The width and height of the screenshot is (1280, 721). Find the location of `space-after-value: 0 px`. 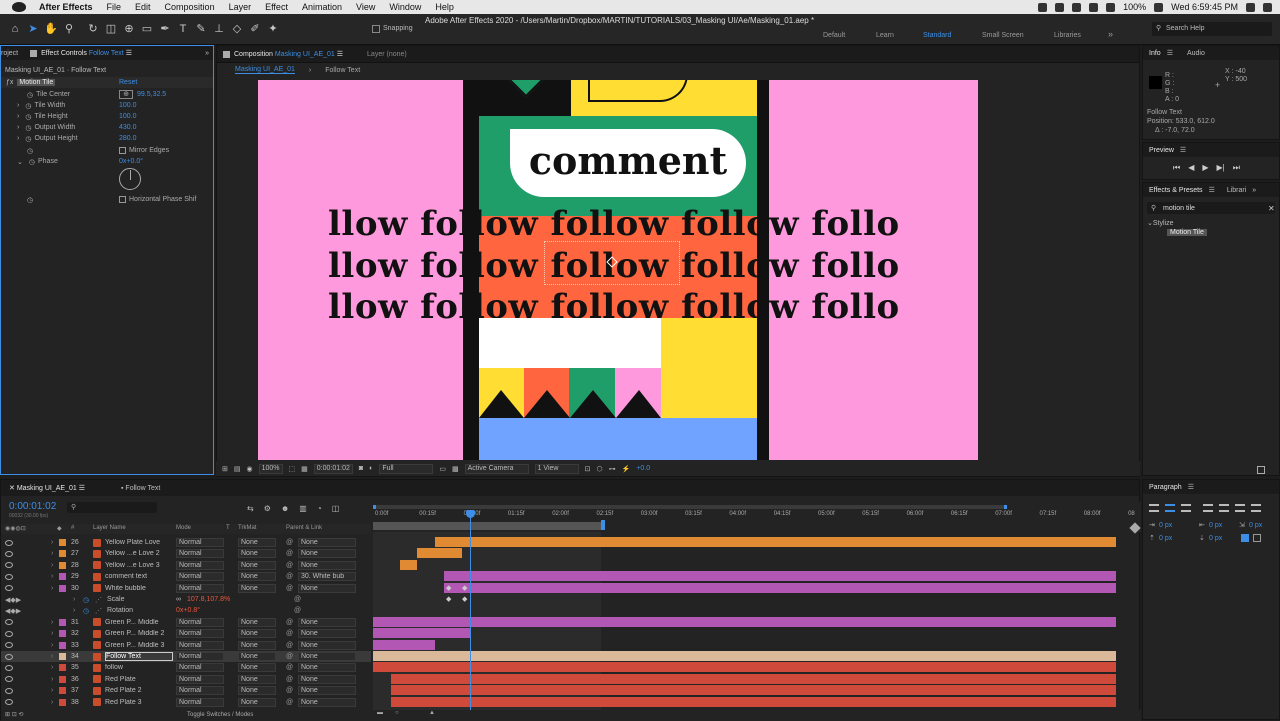

space-after-value: 0 px is located at coordinates (1215, 538).